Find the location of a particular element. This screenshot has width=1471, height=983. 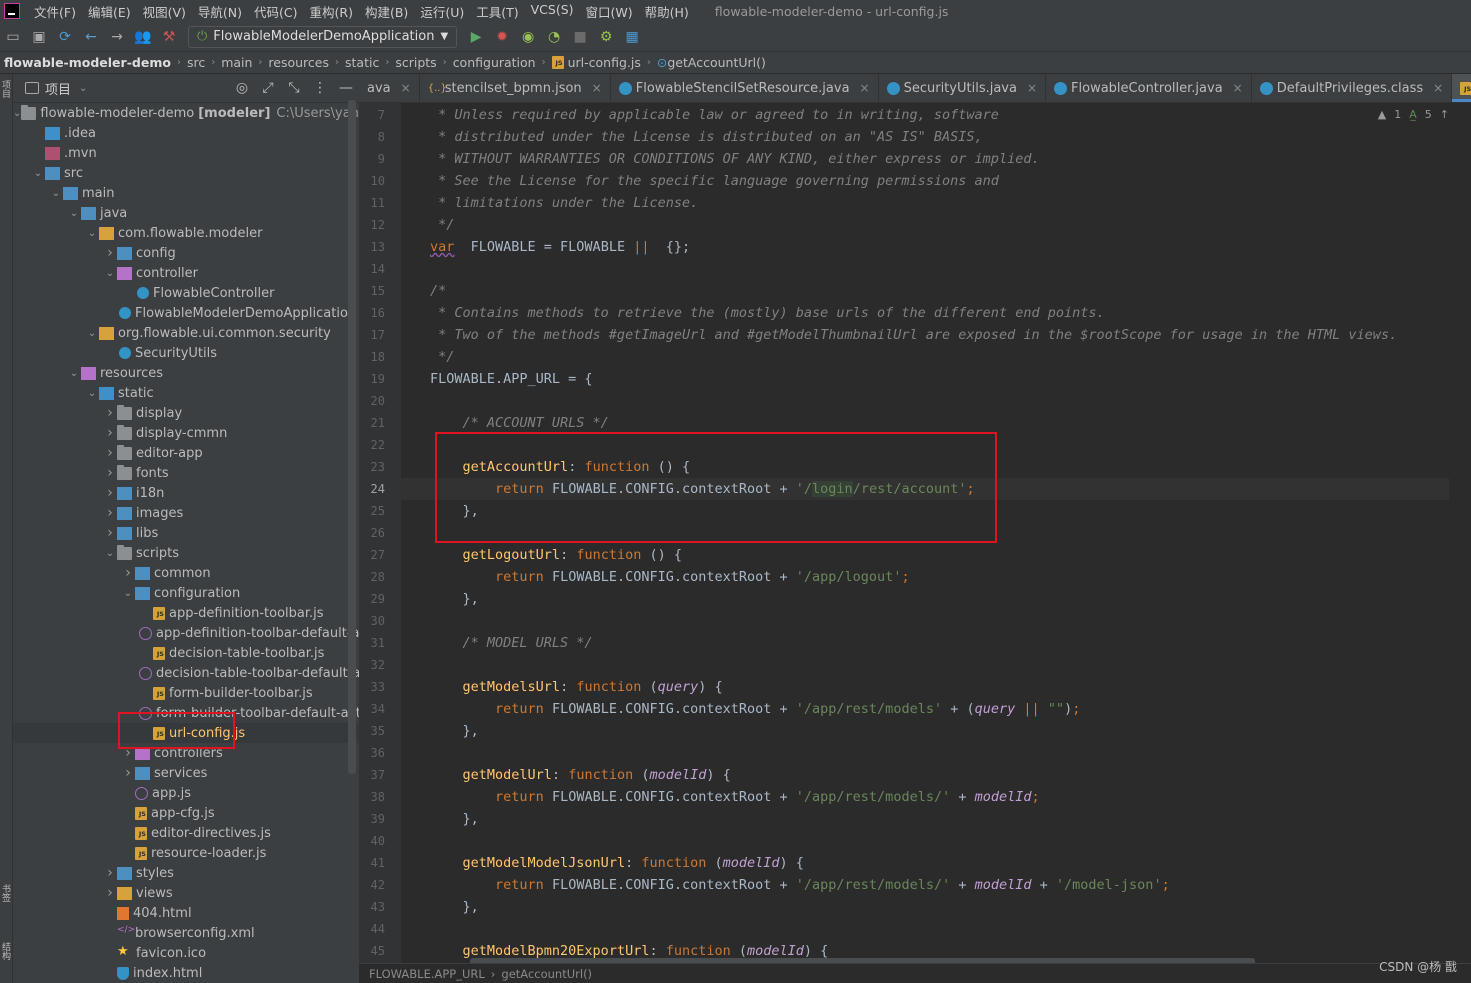

tree-item: ⌄ java is located at coordinates (186, 213).